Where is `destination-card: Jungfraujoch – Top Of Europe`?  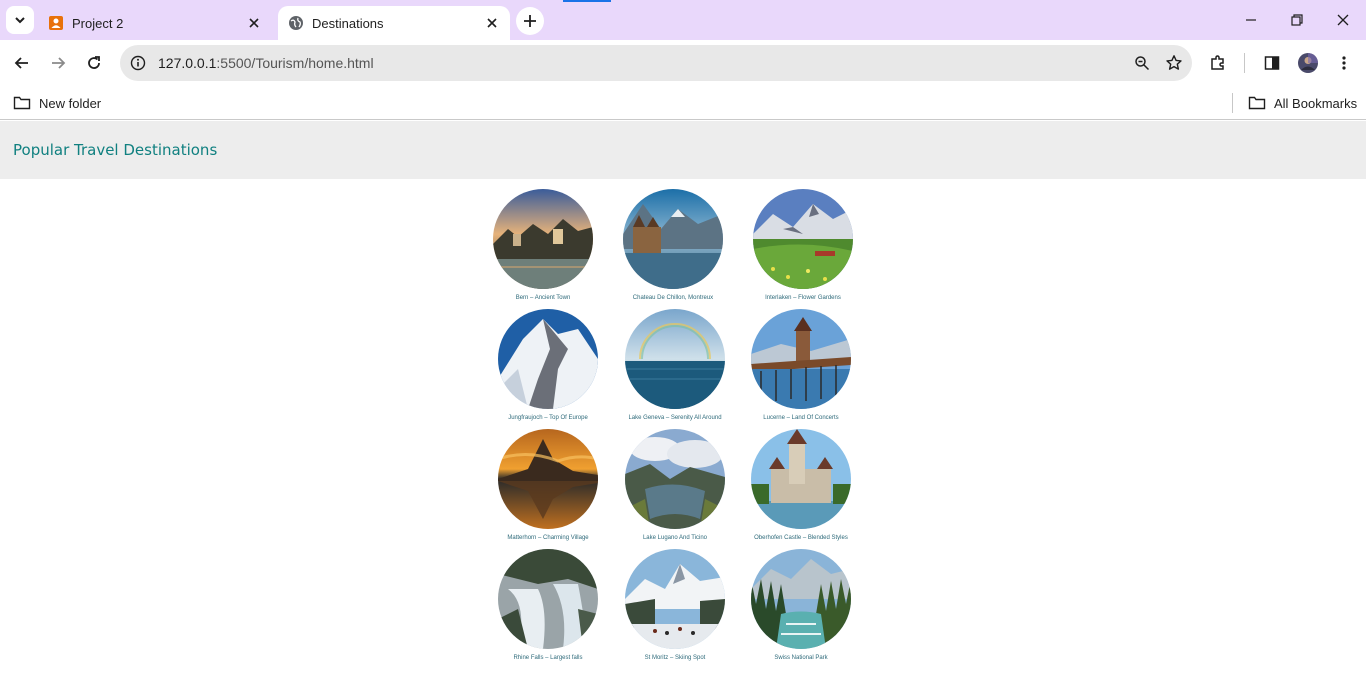
destination-card: Jungfraujoch – Top Of Europe is located at coordinates (548, 365).